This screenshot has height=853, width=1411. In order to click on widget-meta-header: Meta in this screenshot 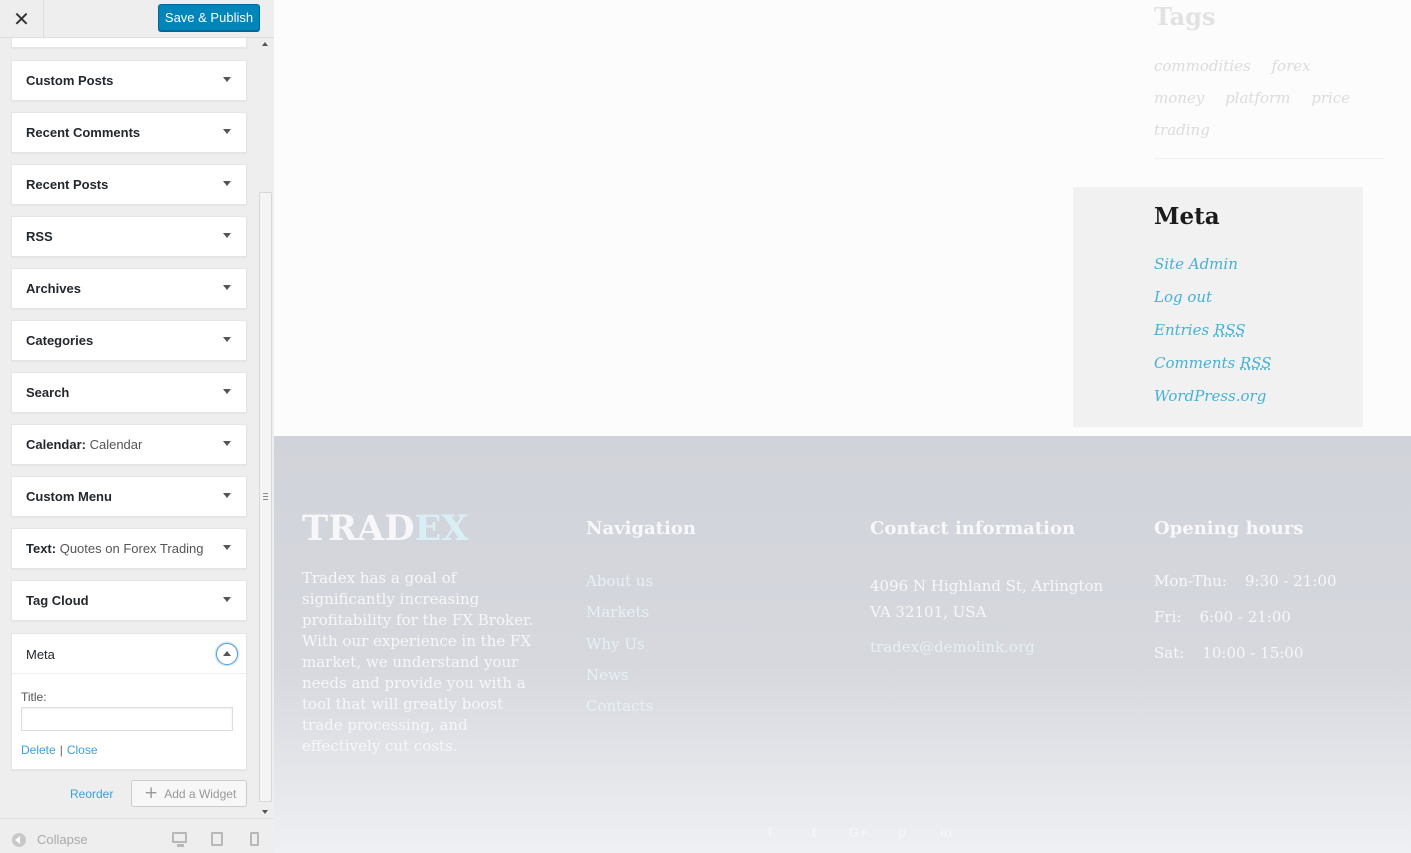, I will do `click(129, 654)`.